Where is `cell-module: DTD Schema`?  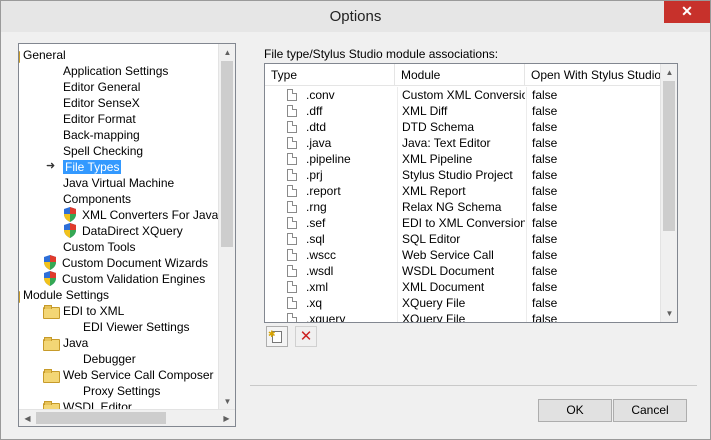 cell-module: DTD Schema is located at coordinates (461, 127).